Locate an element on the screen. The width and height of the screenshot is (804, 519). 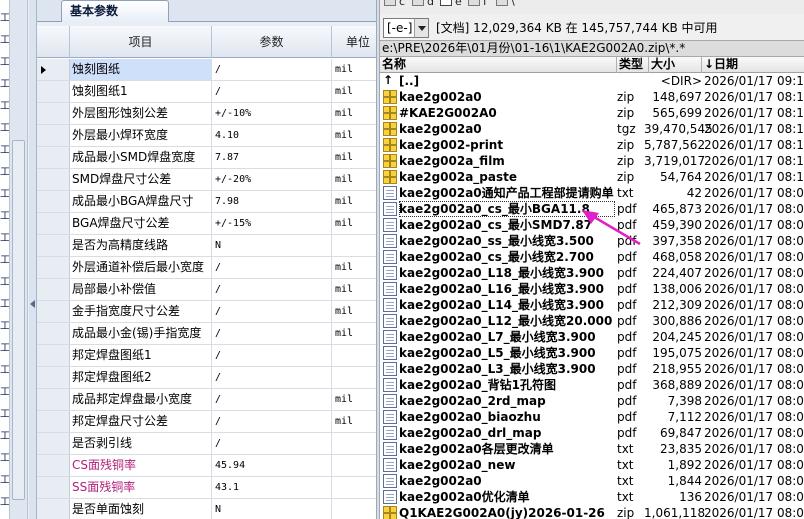
left-vertical-scrollbar is located at coordinates (19, 259).